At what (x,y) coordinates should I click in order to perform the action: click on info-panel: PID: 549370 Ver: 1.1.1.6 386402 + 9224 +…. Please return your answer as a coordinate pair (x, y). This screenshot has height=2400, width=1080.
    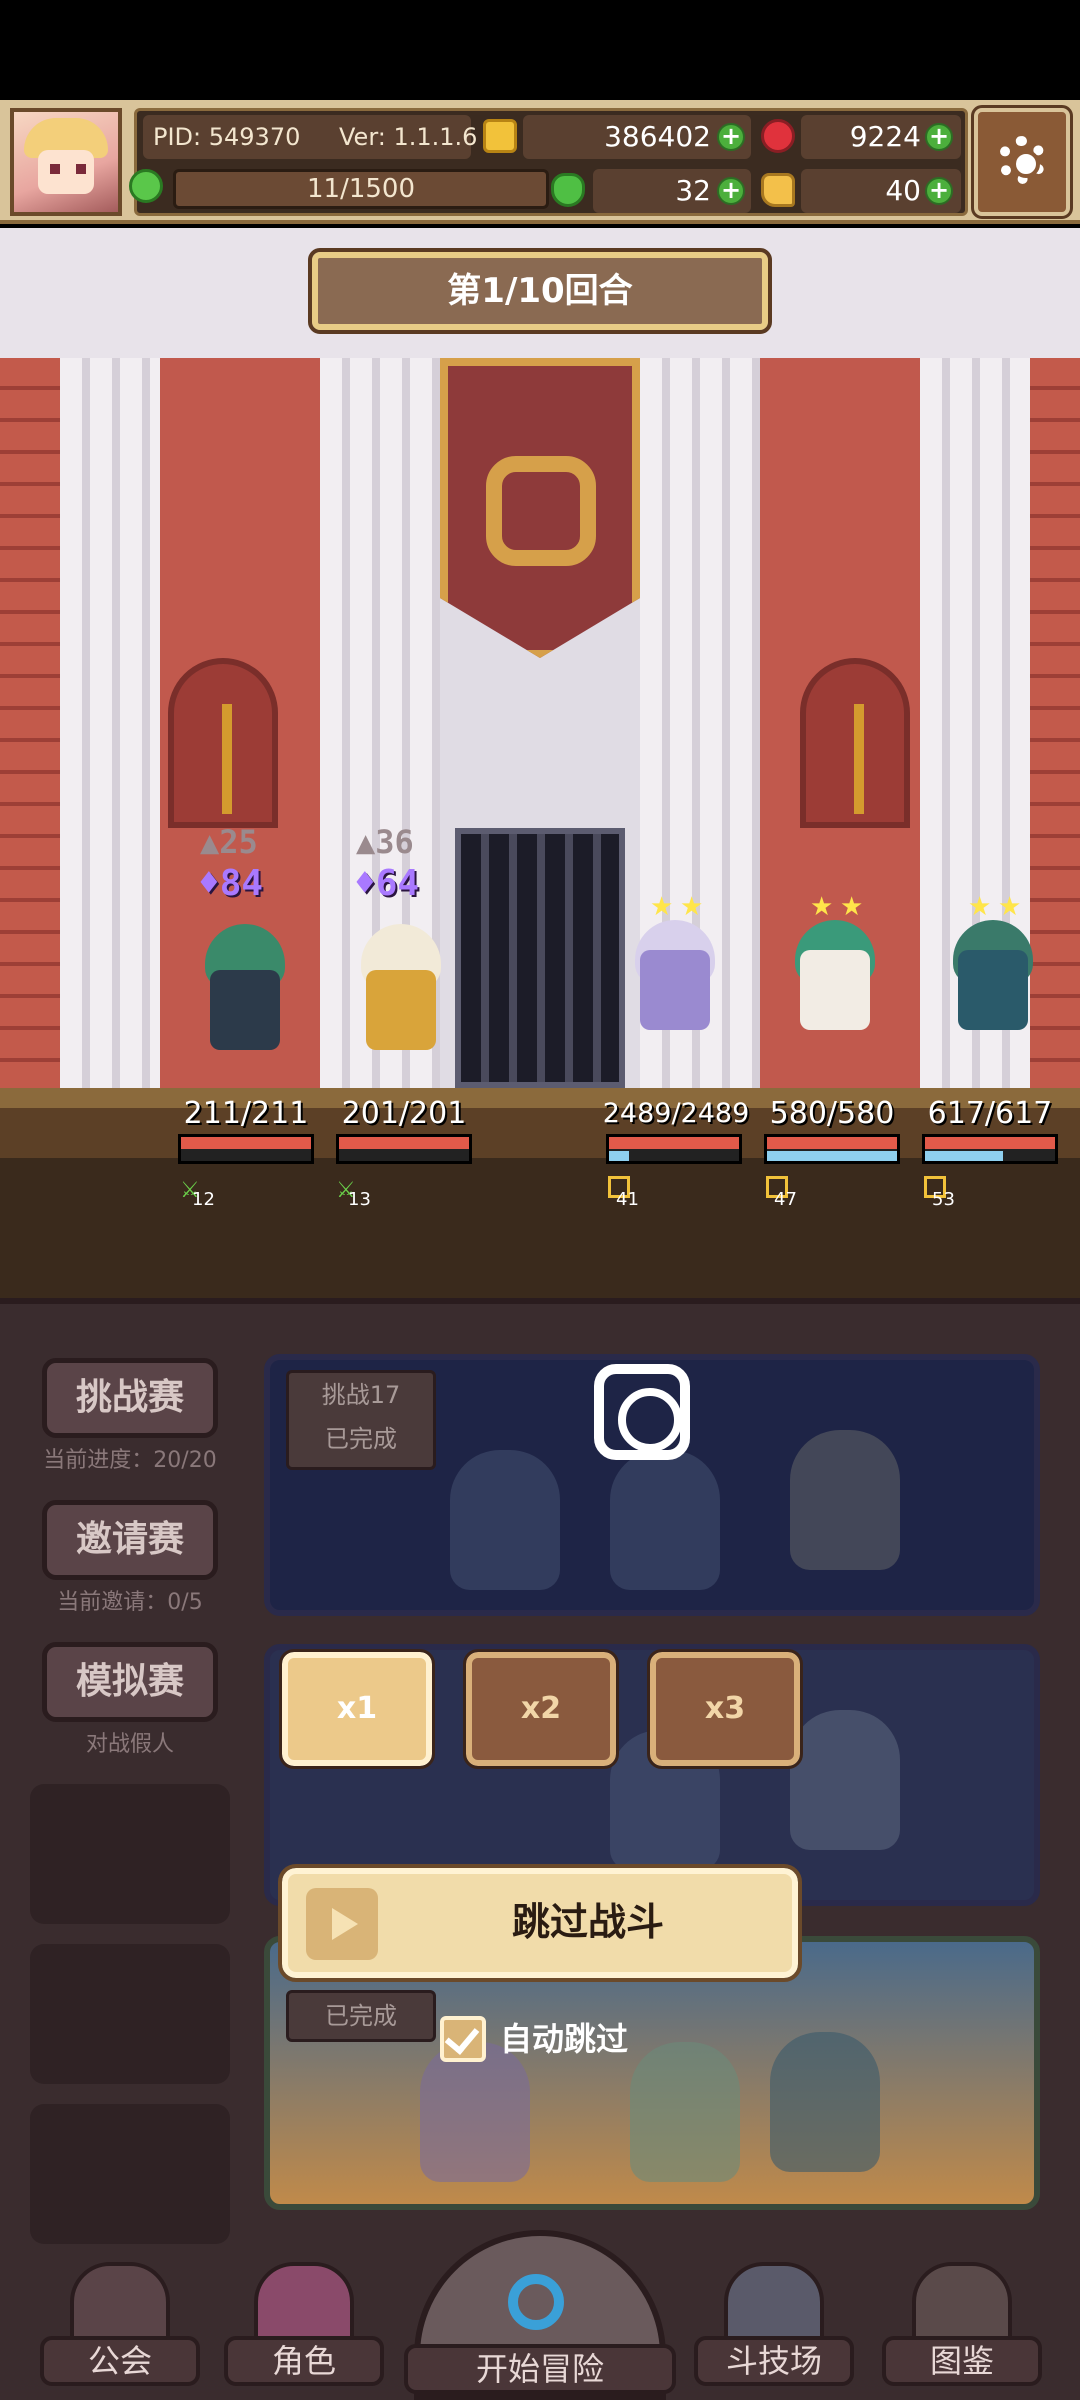
    Looking at the image, I should click on (548, 162).